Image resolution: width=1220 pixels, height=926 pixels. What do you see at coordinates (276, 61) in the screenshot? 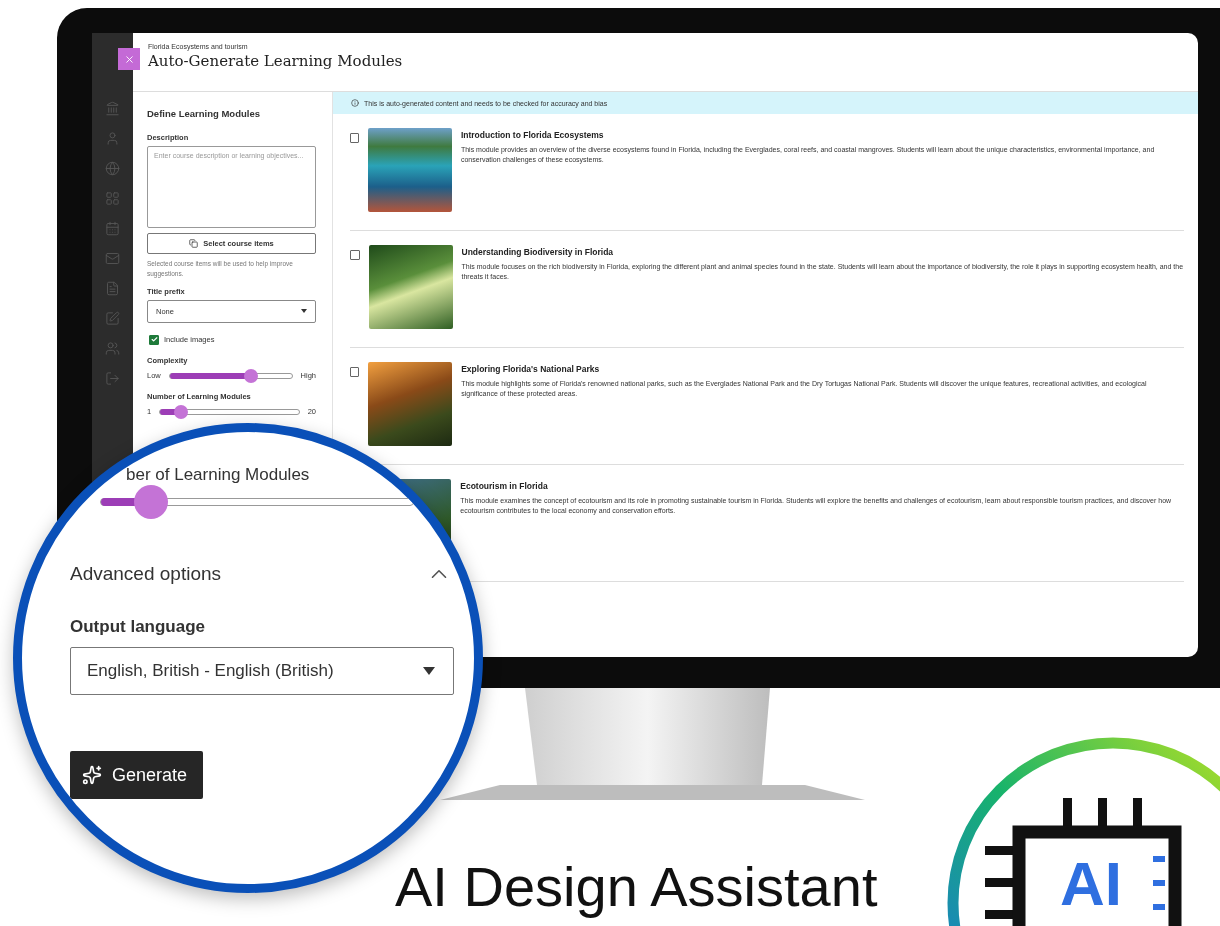
I see `dialog-title: Auto-Generate Learning Modules` at bounding box center [276, 61].